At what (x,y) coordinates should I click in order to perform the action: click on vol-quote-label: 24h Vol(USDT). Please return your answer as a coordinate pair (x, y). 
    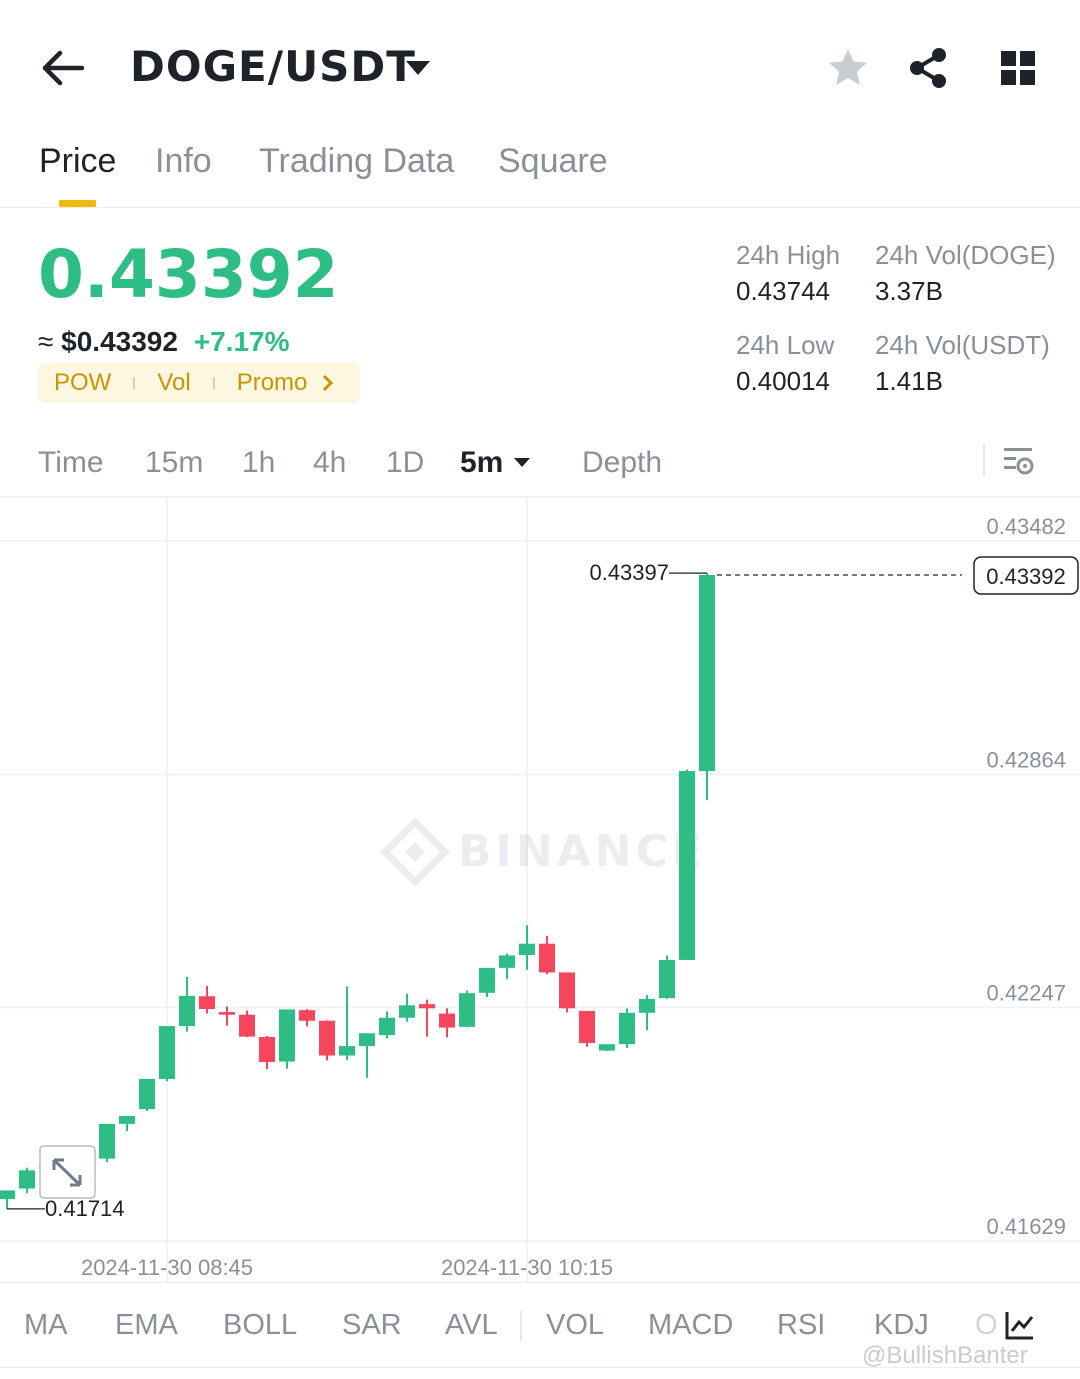
    Looking at the image, I should click on (962, 345).